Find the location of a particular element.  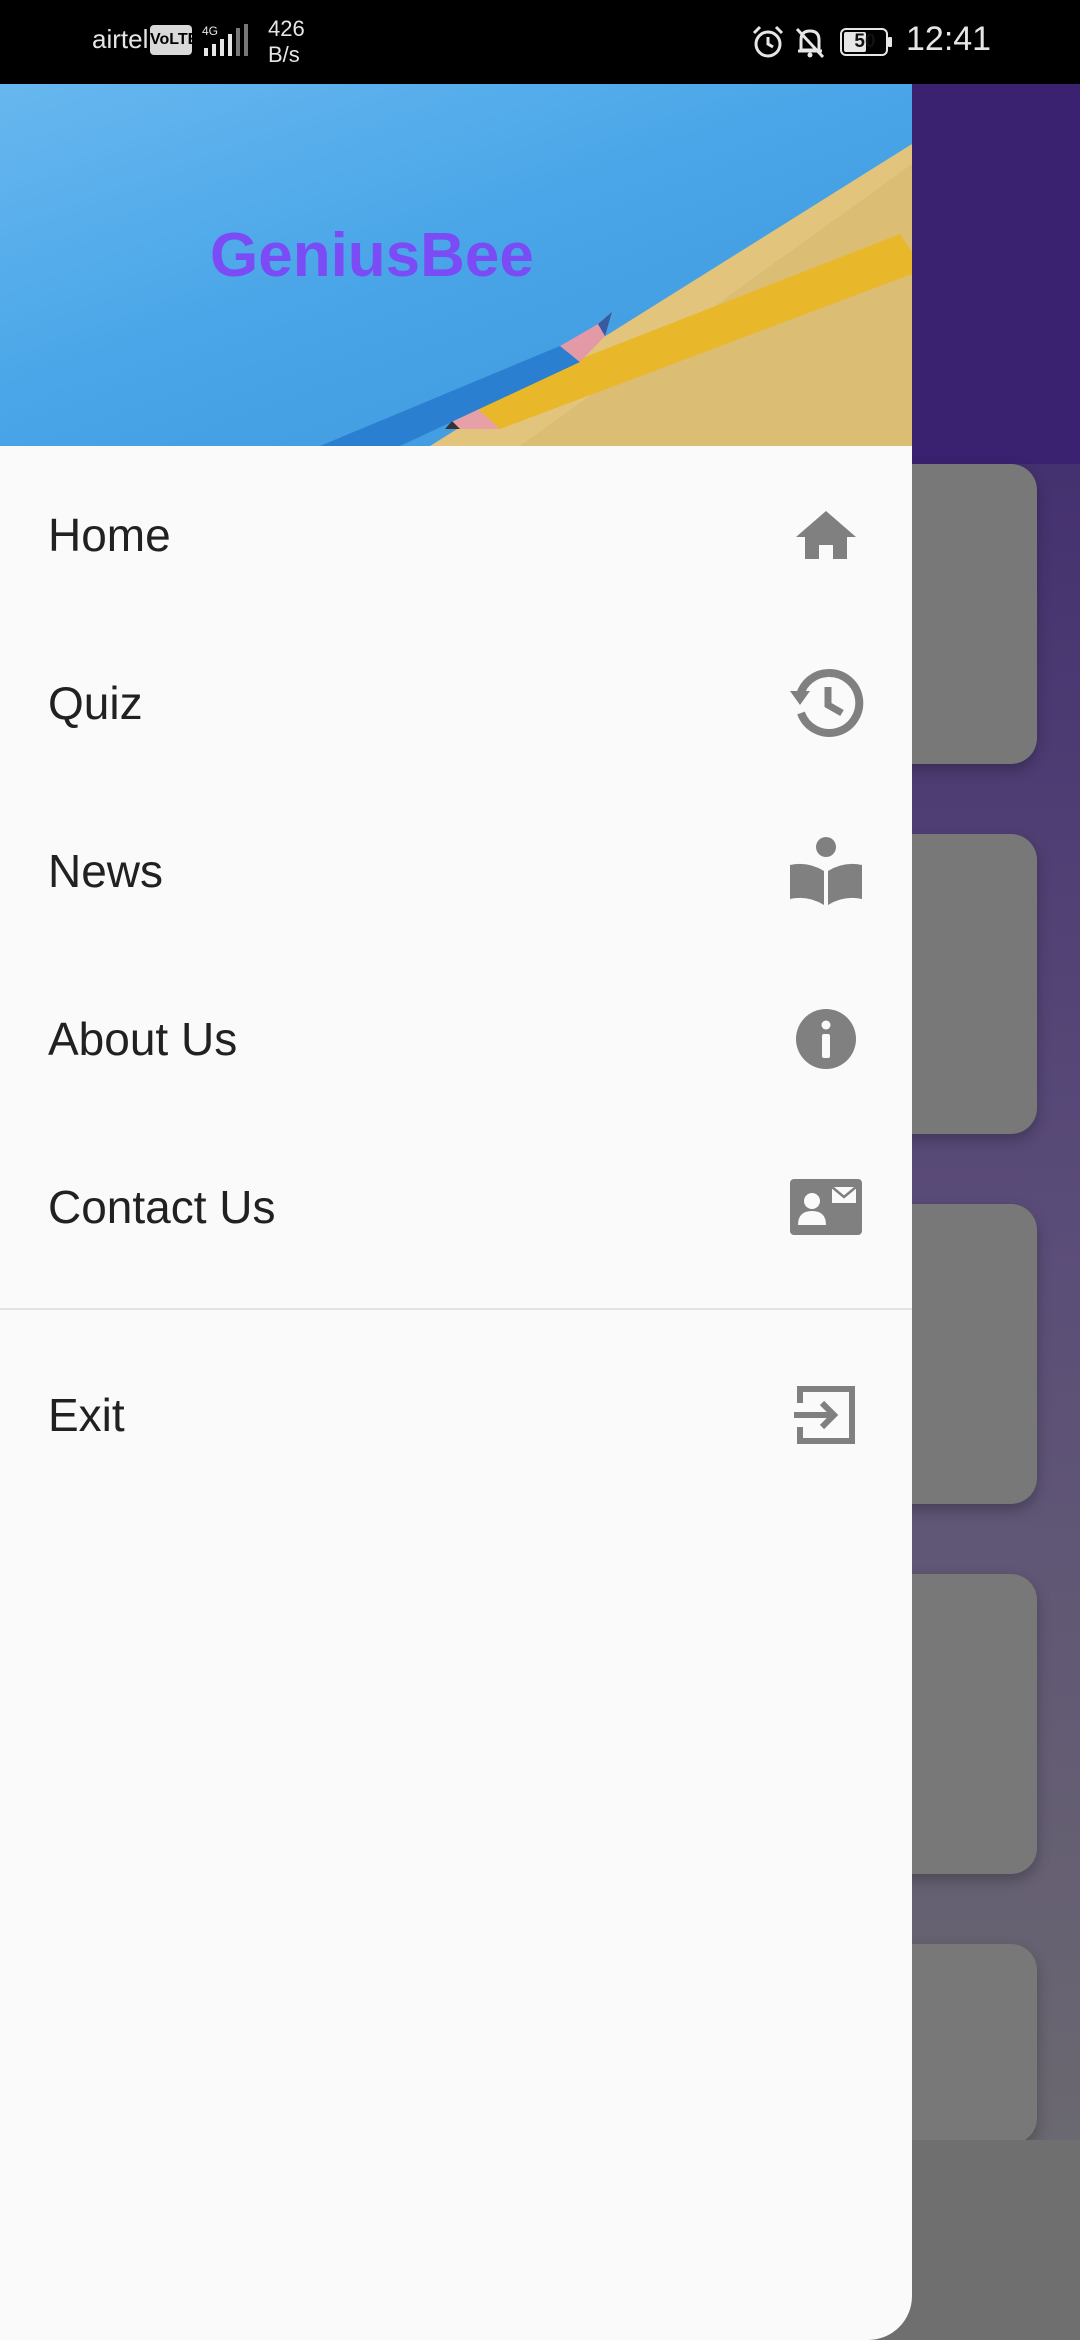

info-icon is located at coordinates (826, 1039).